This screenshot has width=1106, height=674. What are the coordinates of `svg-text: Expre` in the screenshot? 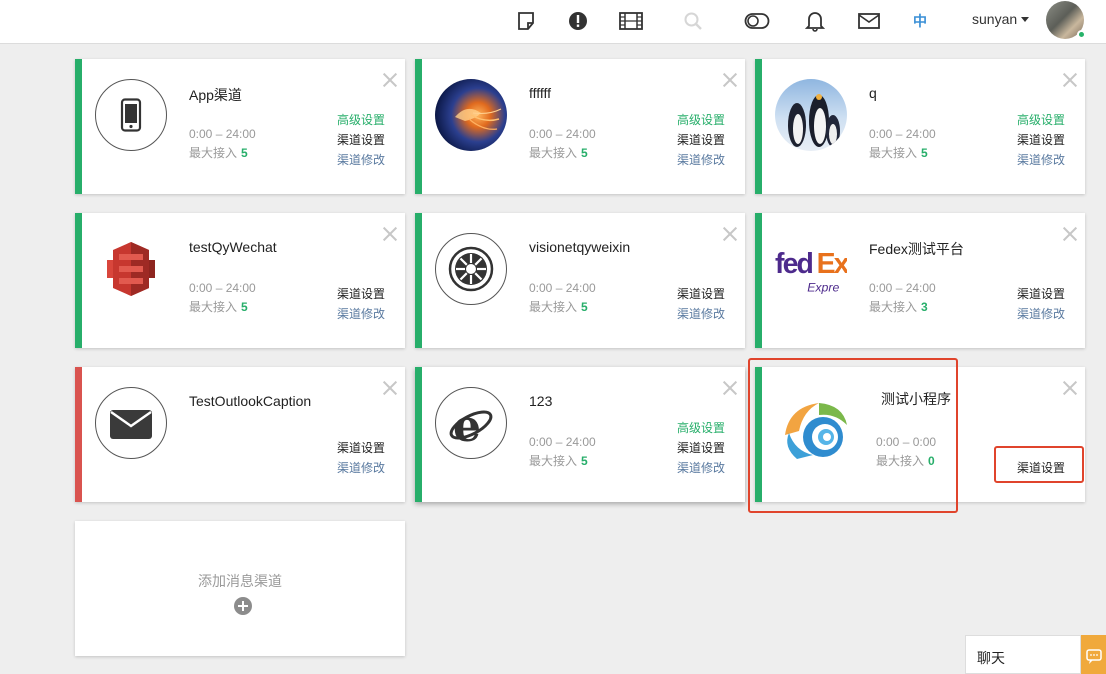 It's located at (823, 288).